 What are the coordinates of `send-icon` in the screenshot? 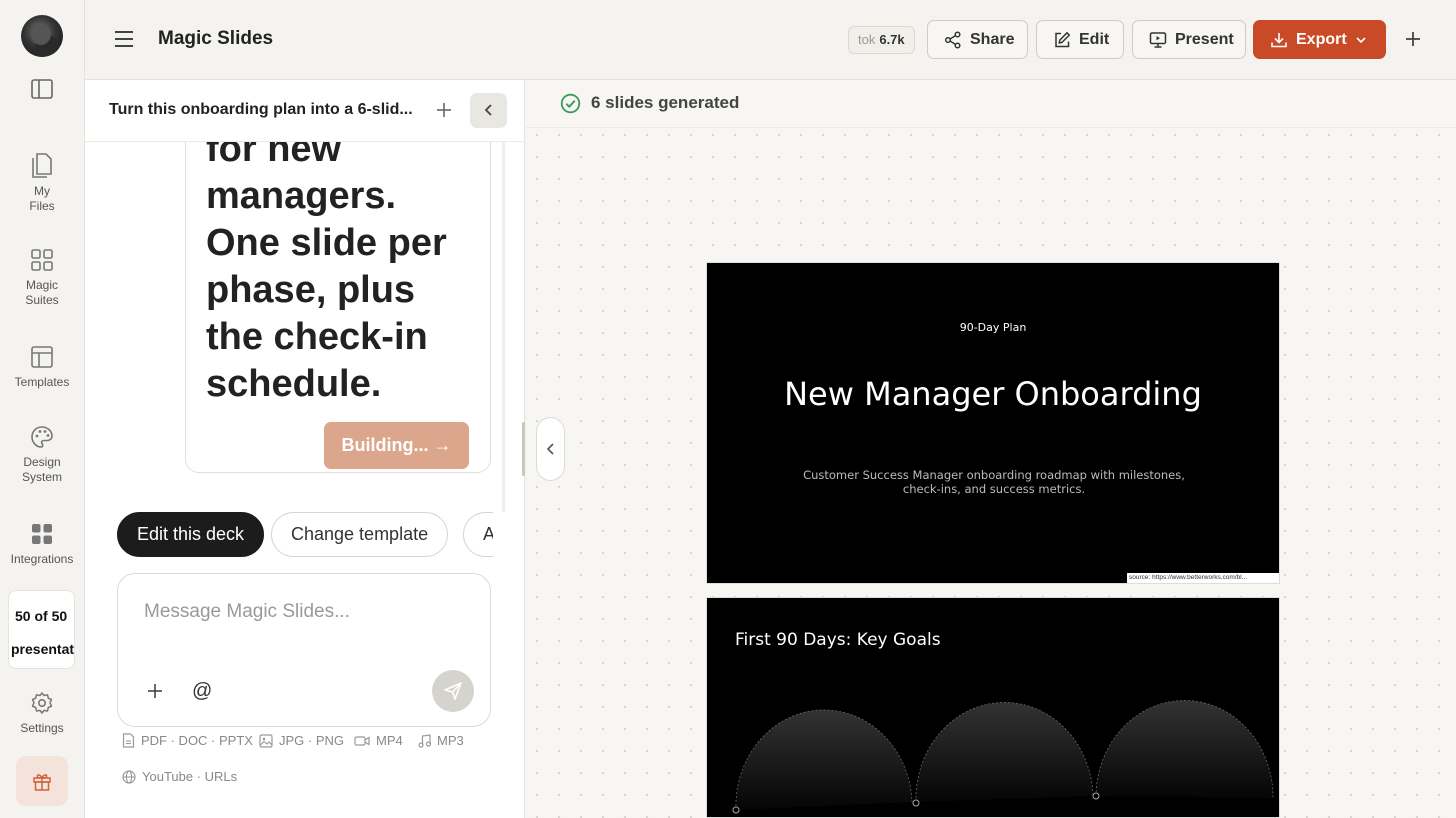 It's located at (453, 691).